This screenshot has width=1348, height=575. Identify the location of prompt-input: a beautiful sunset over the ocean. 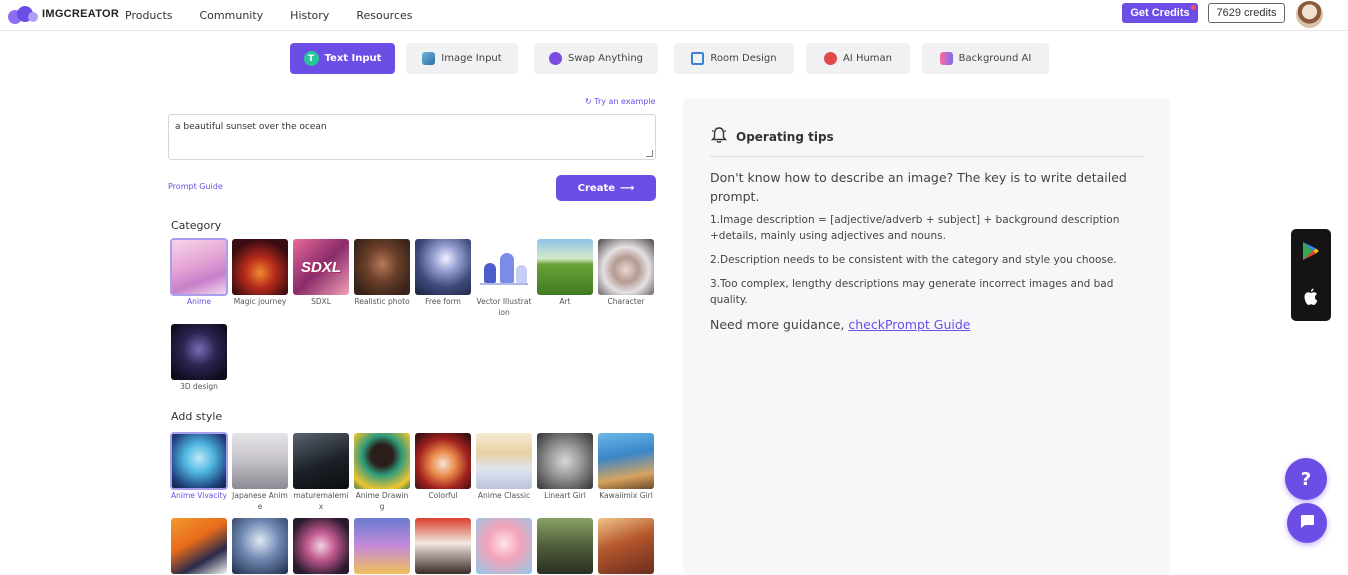
(412, 137).